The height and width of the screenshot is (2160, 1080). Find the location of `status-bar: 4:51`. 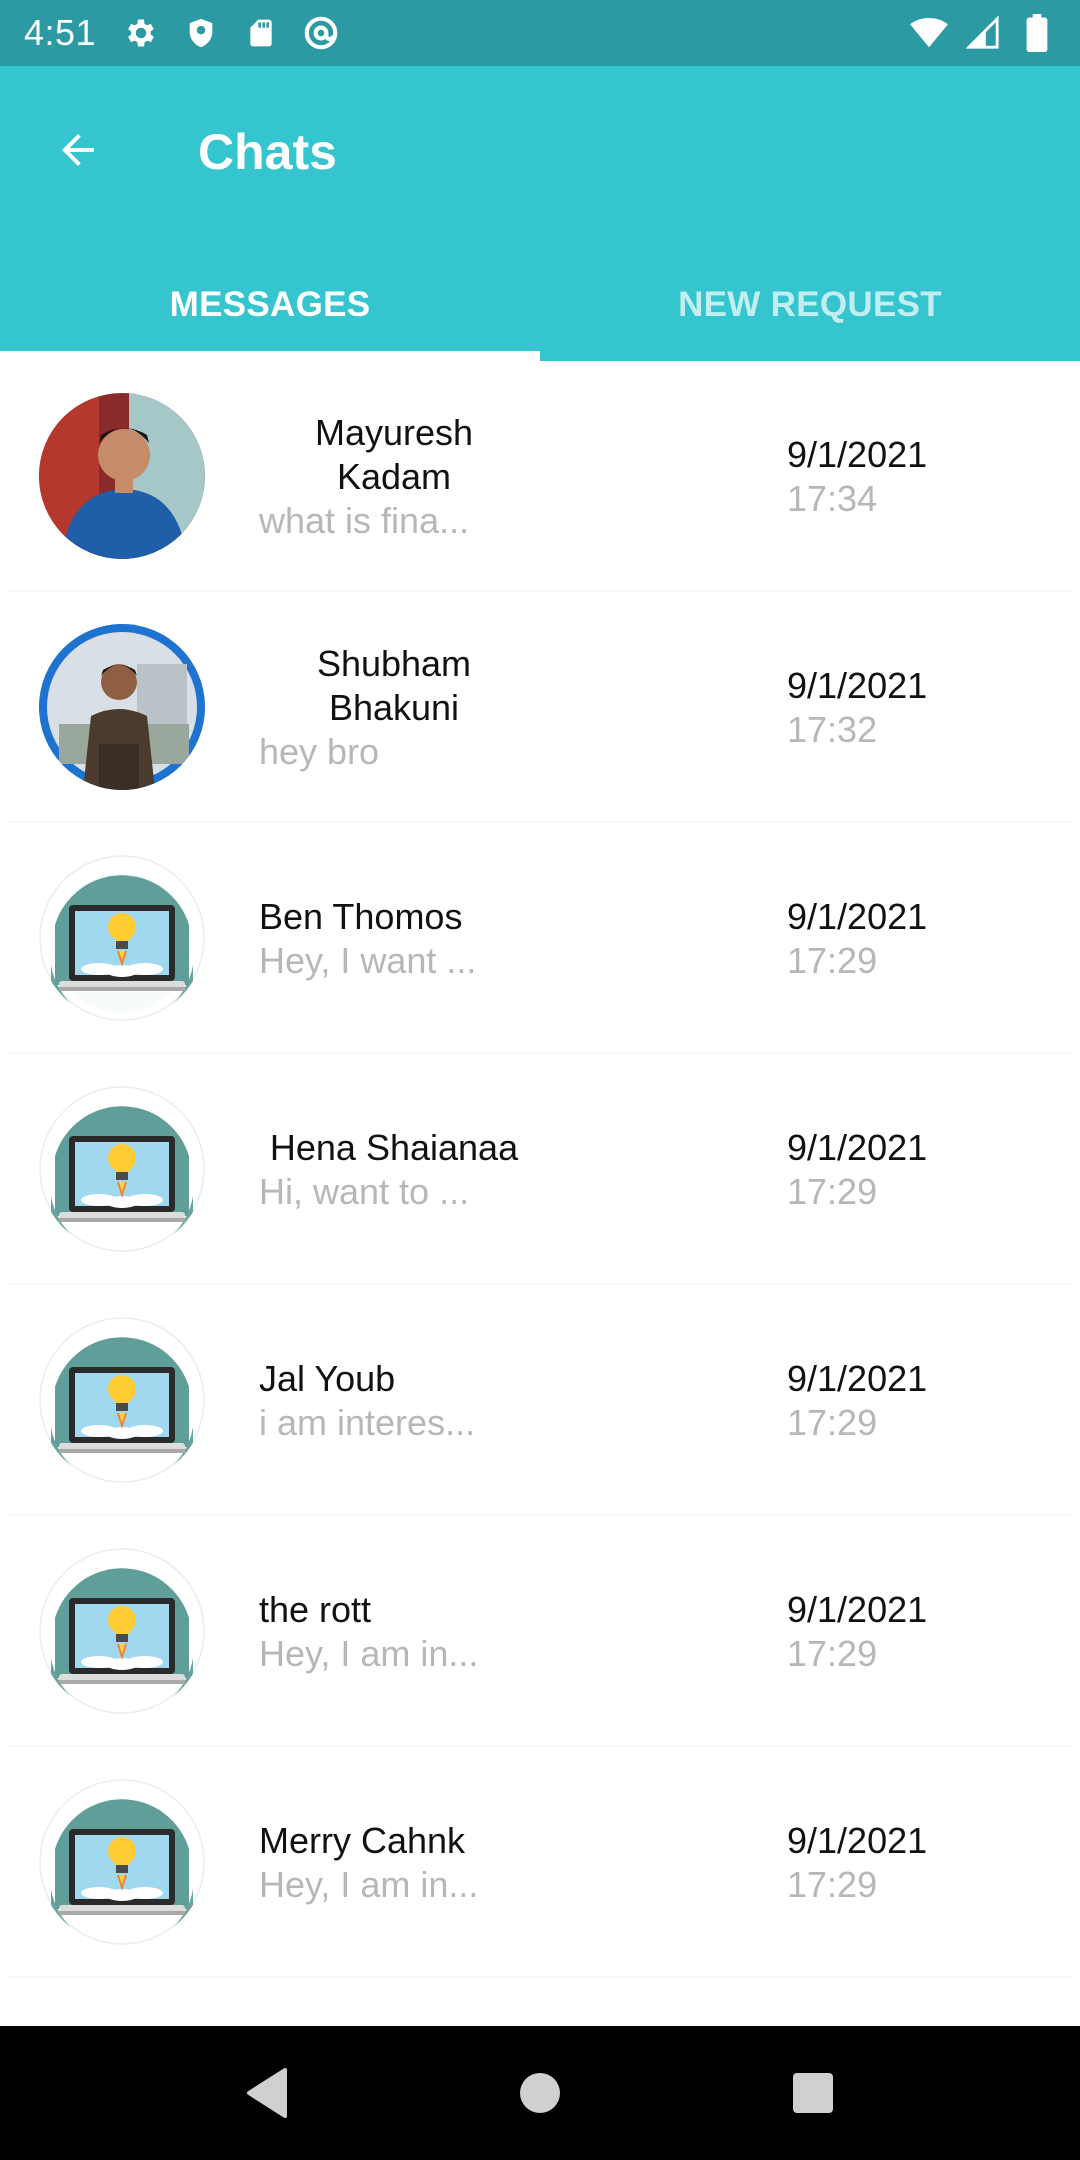

status-bar: 4:51 is located at coordinates (540, 33).